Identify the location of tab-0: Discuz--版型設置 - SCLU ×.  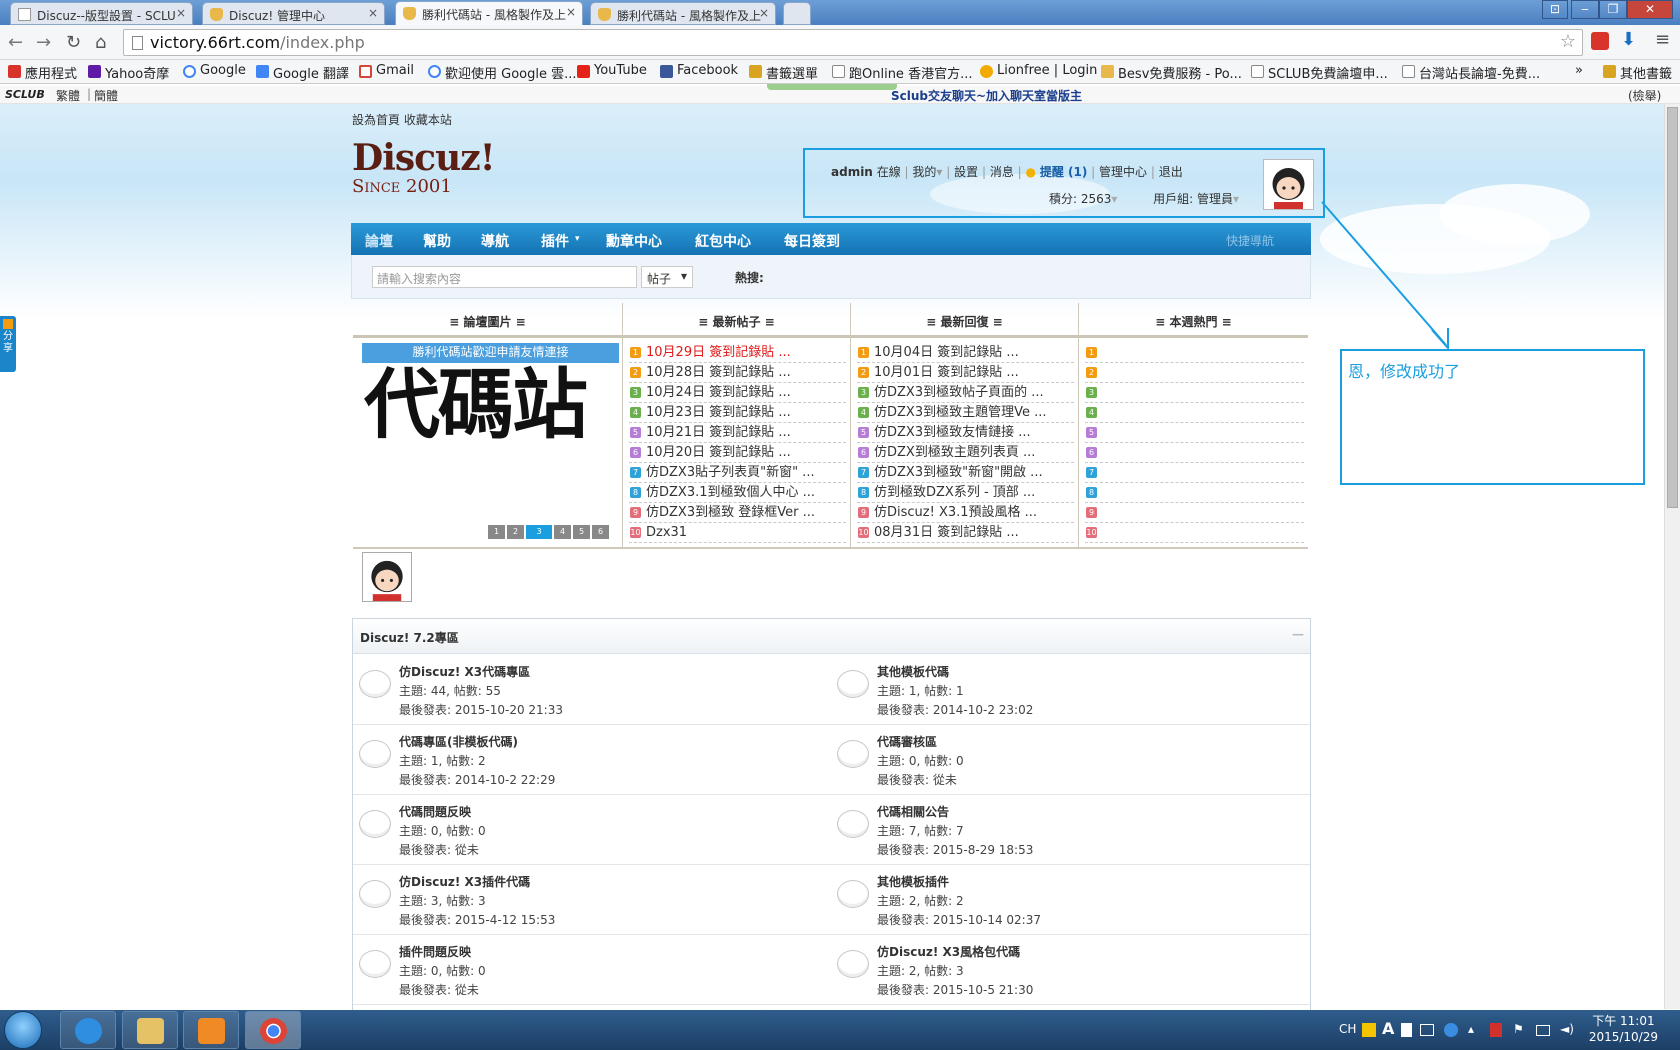
(101, 13).